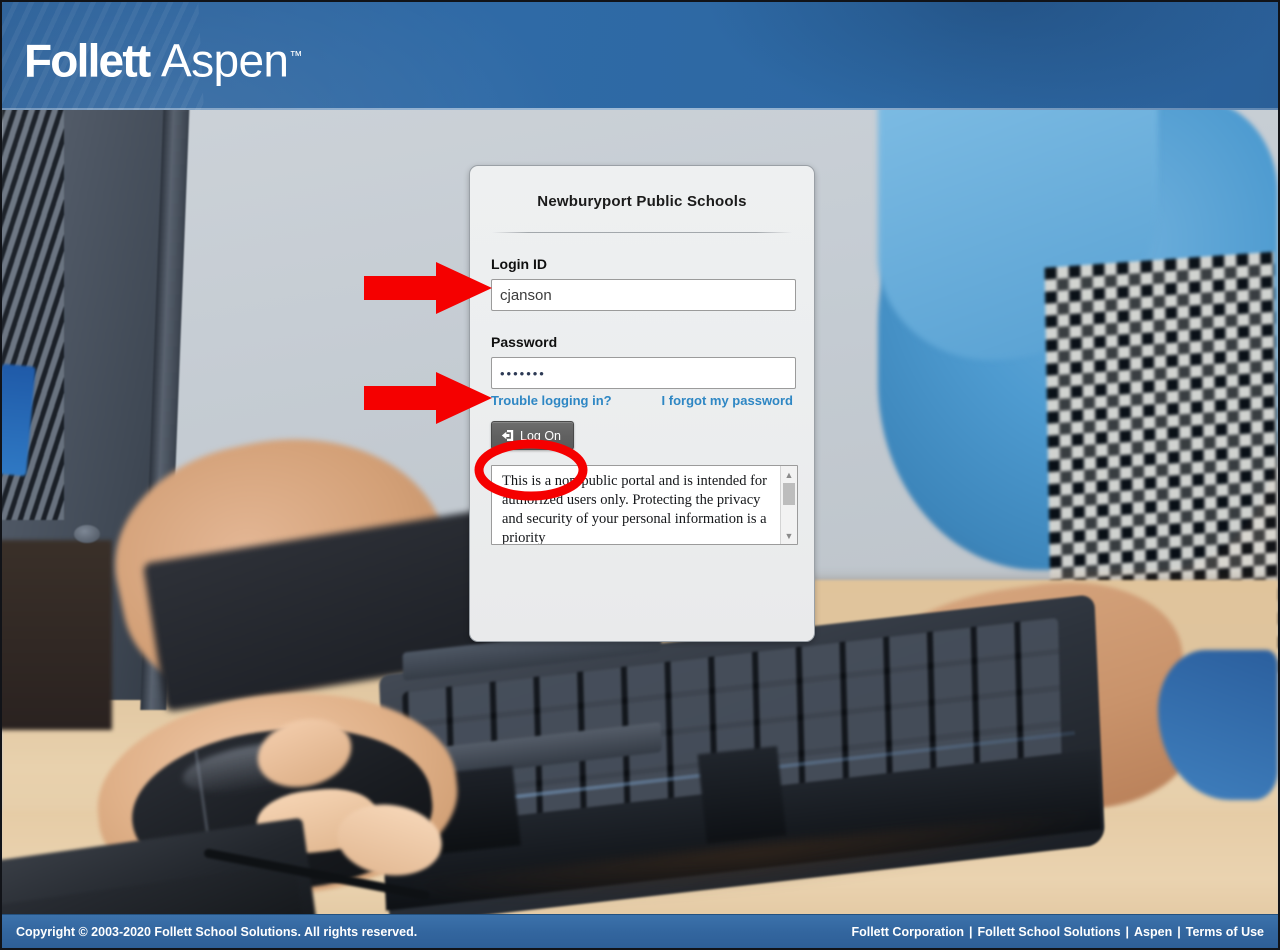 This screenshot has height=950, width=1280. I want to click on helper-links-row: Trouble logging in? I forgot my password, so click(642, 398).